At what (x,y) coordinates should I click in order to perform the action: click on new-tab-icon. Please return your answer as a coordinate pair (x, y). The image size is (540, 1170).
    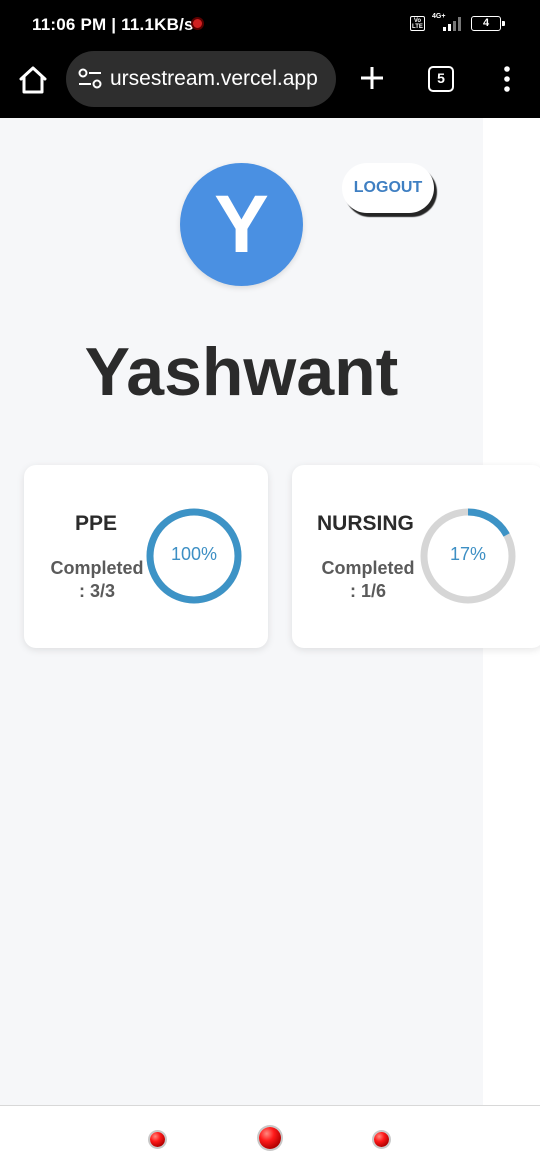
    Looking at the image, I should click on (372, 78).